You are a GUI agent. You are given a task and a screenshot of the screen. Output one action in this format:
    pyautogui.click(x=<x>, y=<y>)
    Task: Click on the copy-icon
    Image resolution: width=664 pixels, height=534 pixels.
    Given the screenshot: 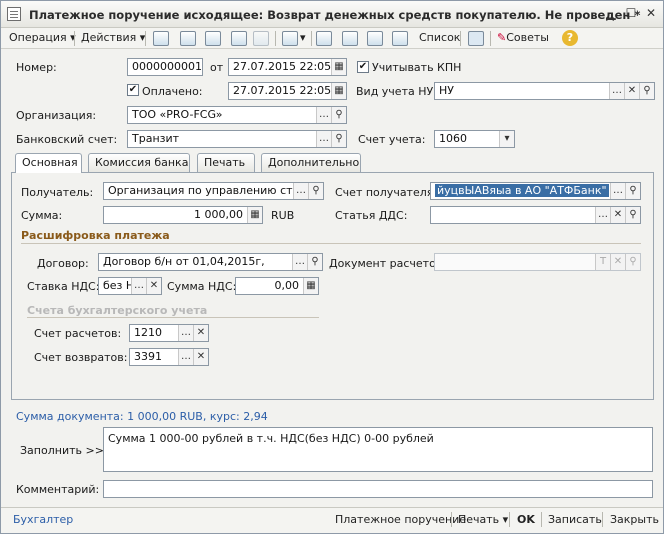 What is the action you would take?
    pyautogui.click(x=213, y=38)
    